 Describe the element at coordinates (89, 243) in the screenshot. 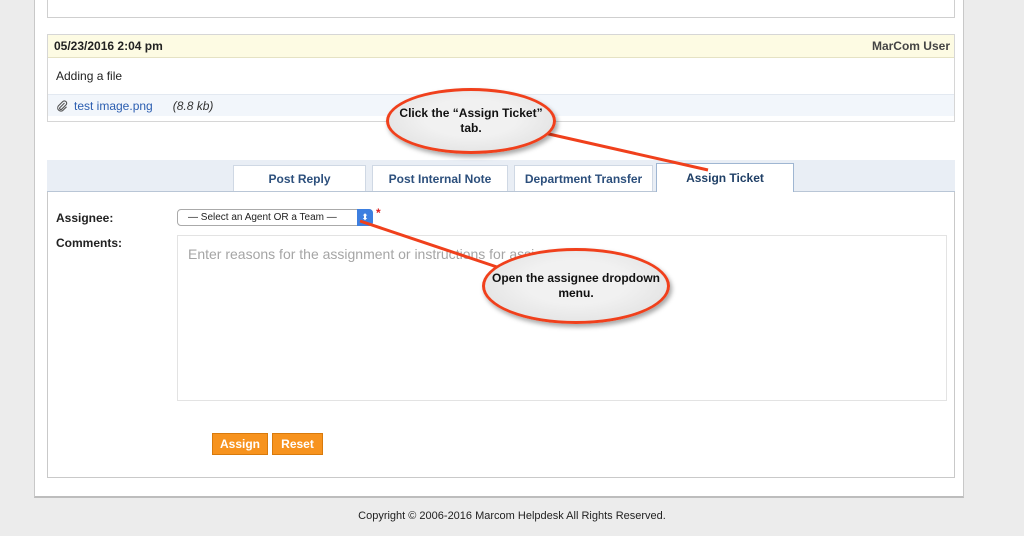

I see `comments-label: Comments:` at that location.